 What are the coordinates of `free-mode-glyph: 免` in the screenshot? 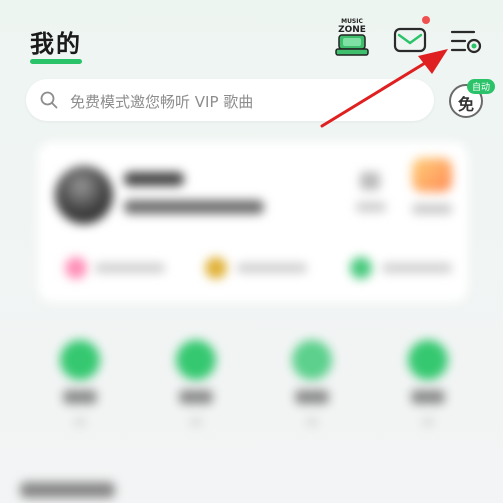 It's located at (465, 104).